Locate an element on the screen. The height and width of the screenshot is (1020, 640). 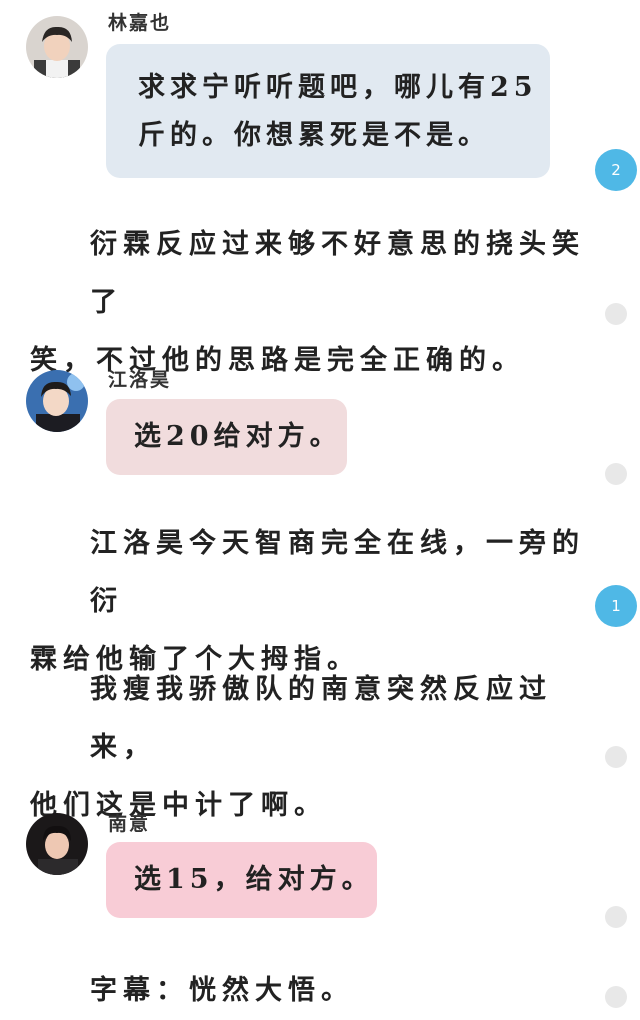
message-text: 求求宁听听题吧，哪儿有25 is located at coordinates (338, 87).